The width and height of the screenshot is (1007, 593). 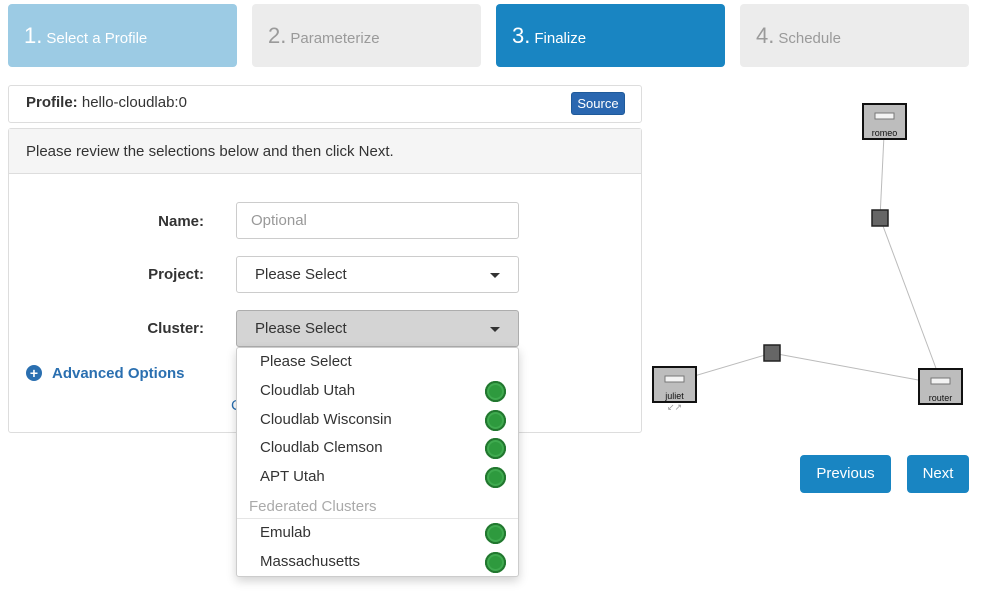 What do you see at coordinates (52, 102) in the screenshot?
I see `profile-label: Profile:` at bounding box center [52, 102].